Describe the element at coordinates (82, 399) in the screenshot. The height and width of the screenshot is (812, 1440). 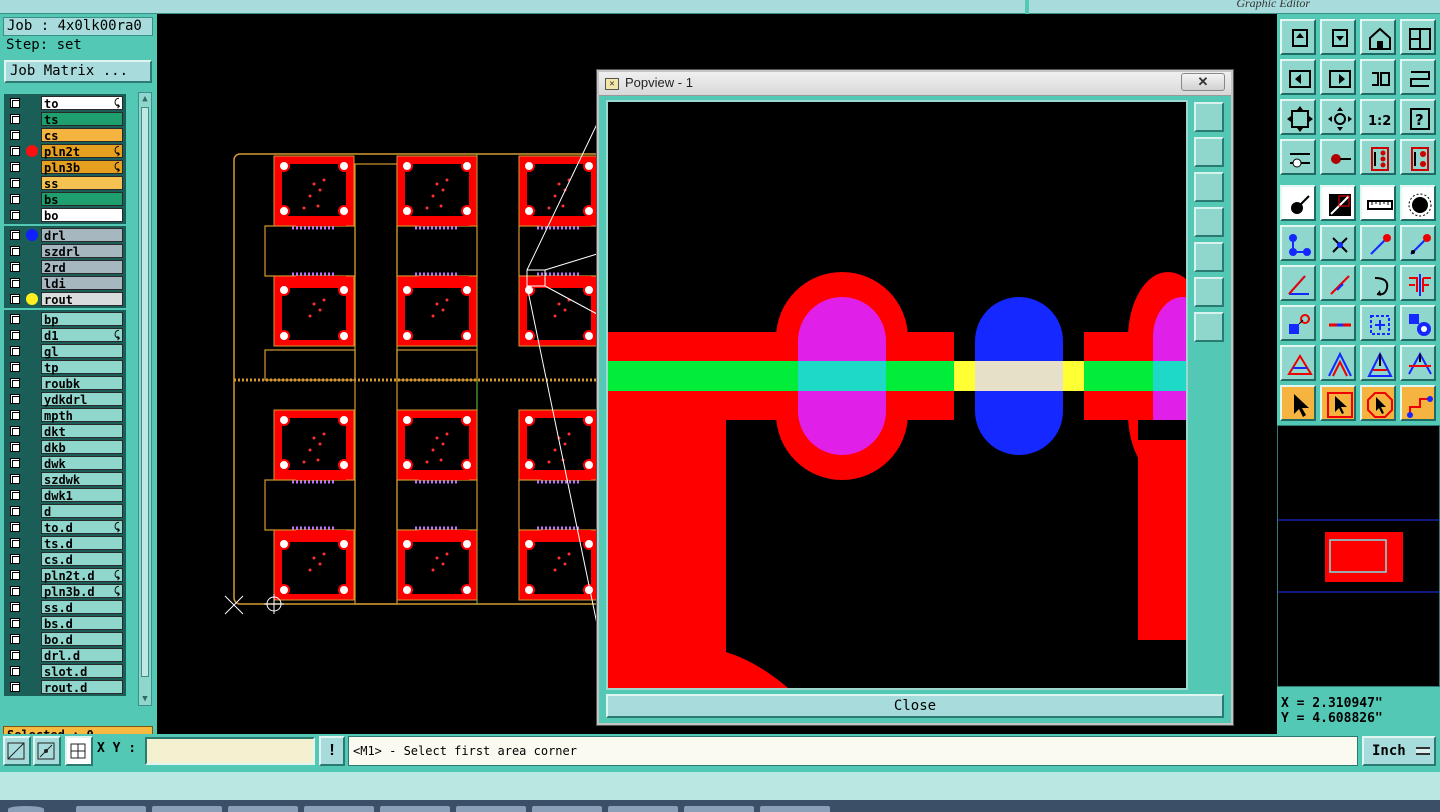
I see `layer-name: ydkdrl` at that location.